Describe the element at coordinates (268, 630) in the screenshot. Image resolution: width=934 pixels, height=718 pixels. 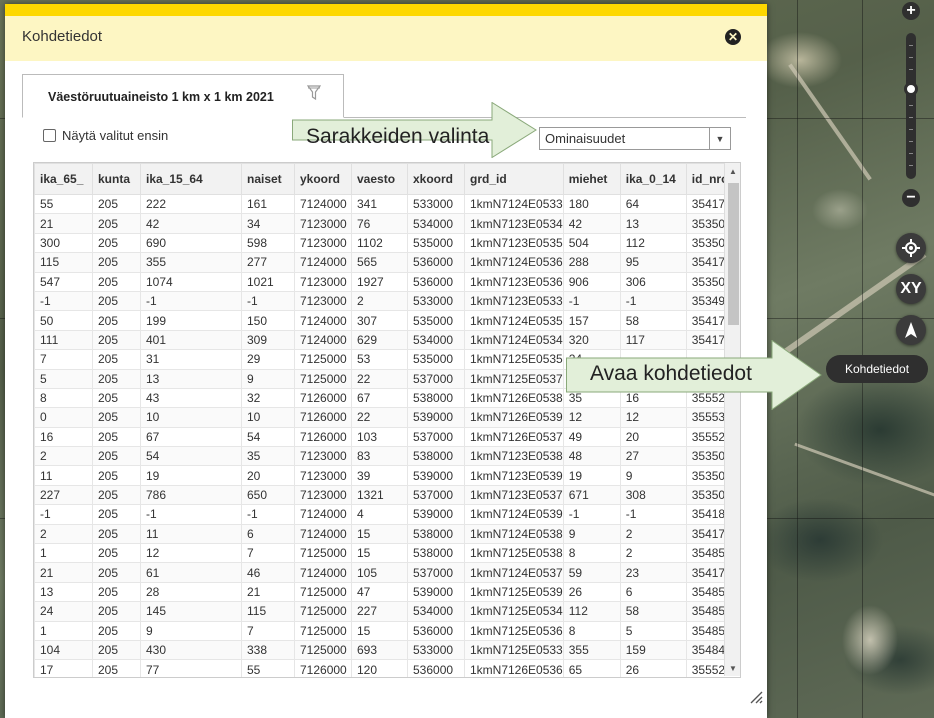
I see `table-cell: 7` at that location.